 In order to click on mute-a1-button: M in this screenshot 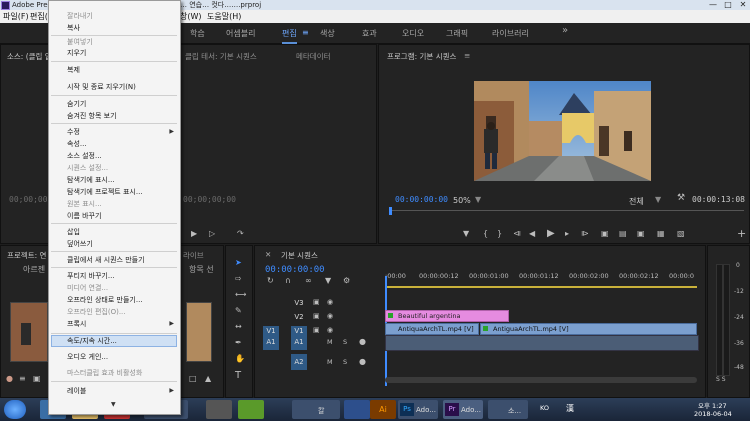, I will do `click(330, 342)`.